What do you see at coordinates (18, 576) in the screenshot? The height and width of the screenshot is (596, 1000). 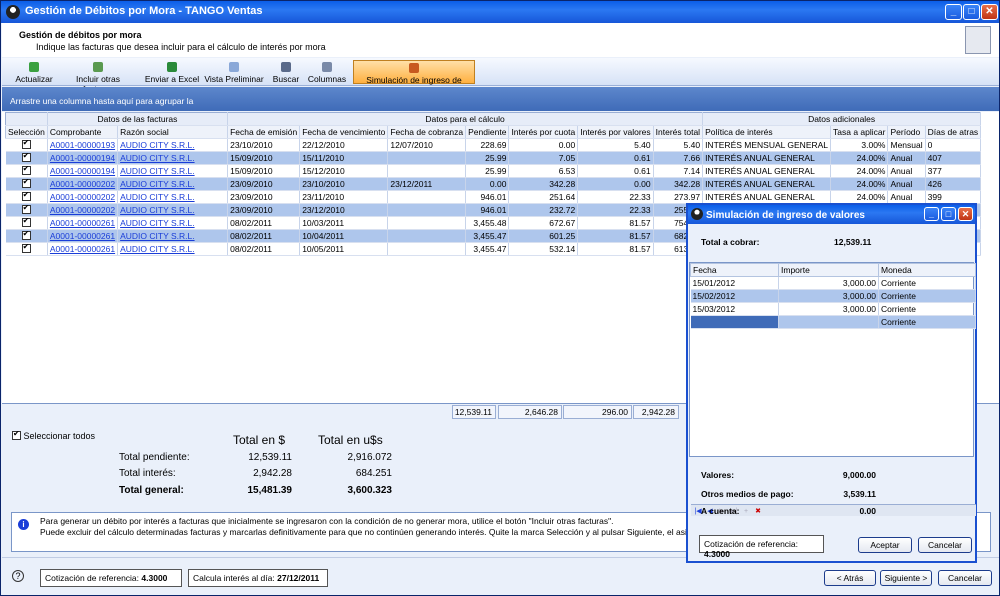 I see `help-icon: ?` at bounding box center [18, 576].